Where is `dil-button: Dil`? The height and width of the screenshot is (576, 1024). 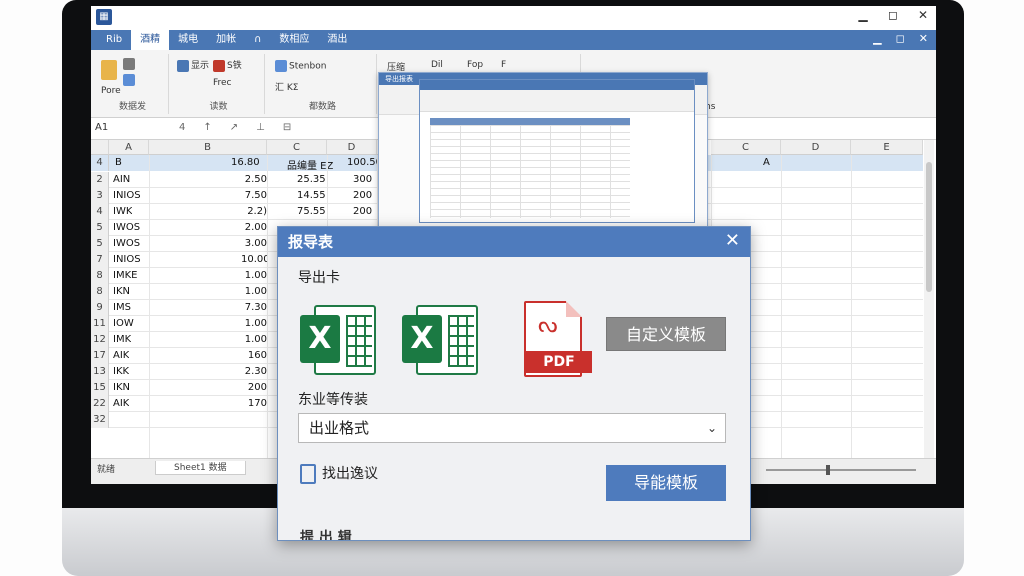
dil-button: Dil is located at coordinates (437, 65).